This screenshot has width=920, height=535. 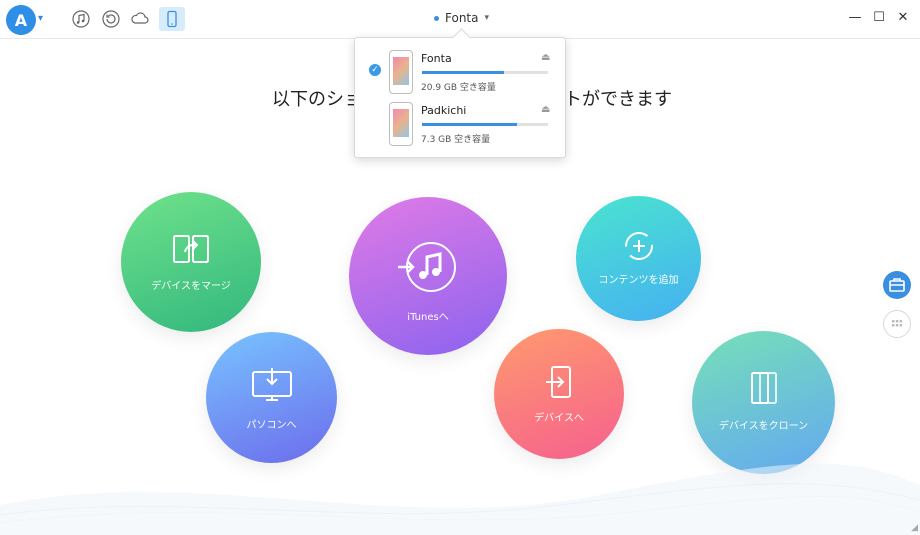 What do you see at coordinates (855, 17) in the screenshot?
I see `minimize-button: —` at bounding box center [855, 17].